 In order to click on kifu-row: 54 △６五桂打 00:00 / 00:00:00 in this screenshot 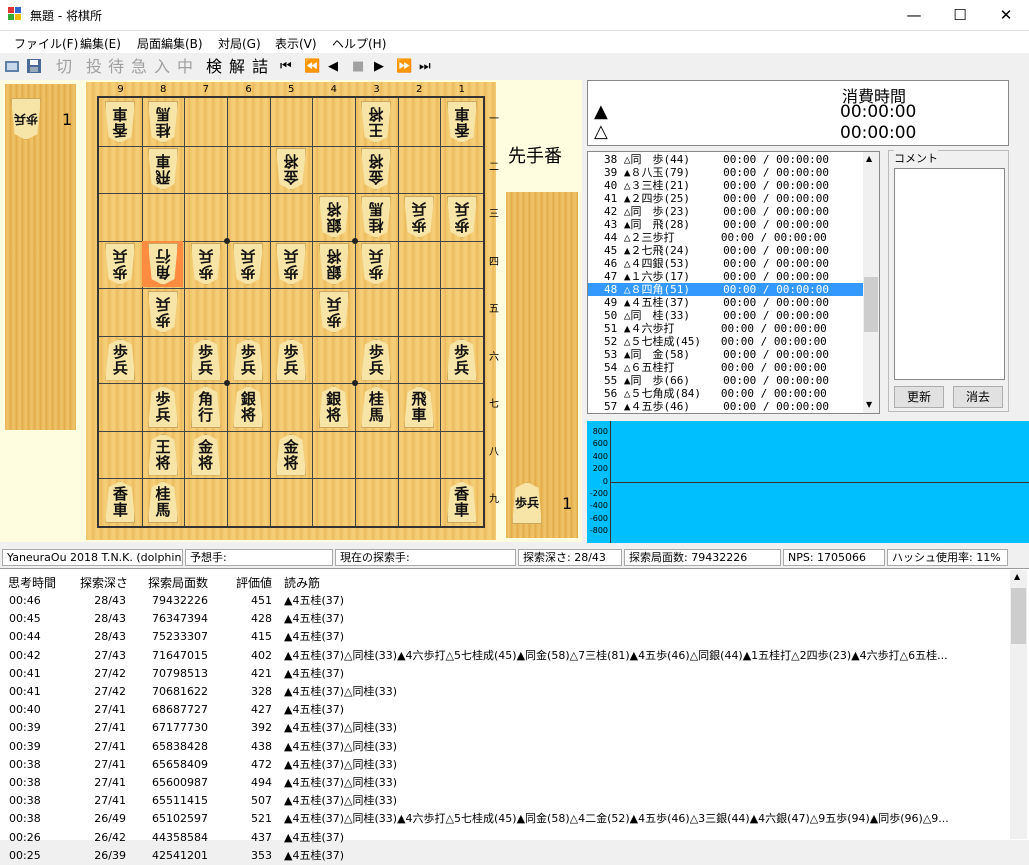, I will do `click(733, 367)`.